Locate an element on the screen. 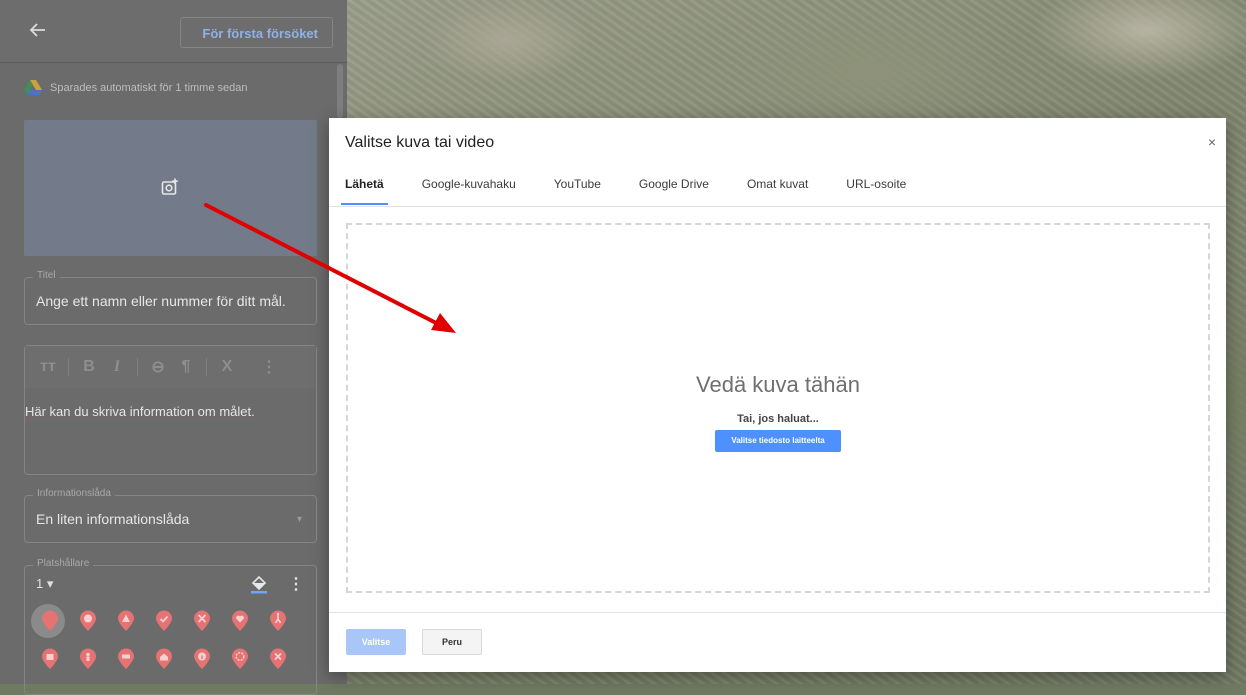 The height and width of the screenshot is (695, 1246). pin-home-icon is located at coordinates (164, 659).